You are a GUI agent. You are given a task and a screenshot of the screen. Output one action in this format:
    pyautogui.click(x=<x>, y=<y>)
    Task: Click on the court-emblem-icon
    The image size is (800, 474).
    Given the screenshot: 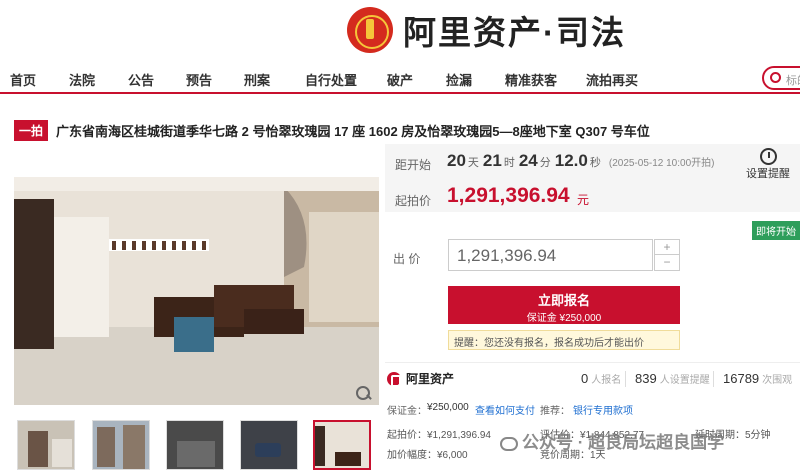 What is the action you would take?
    pyautogui.click(x=370, y=30)
    